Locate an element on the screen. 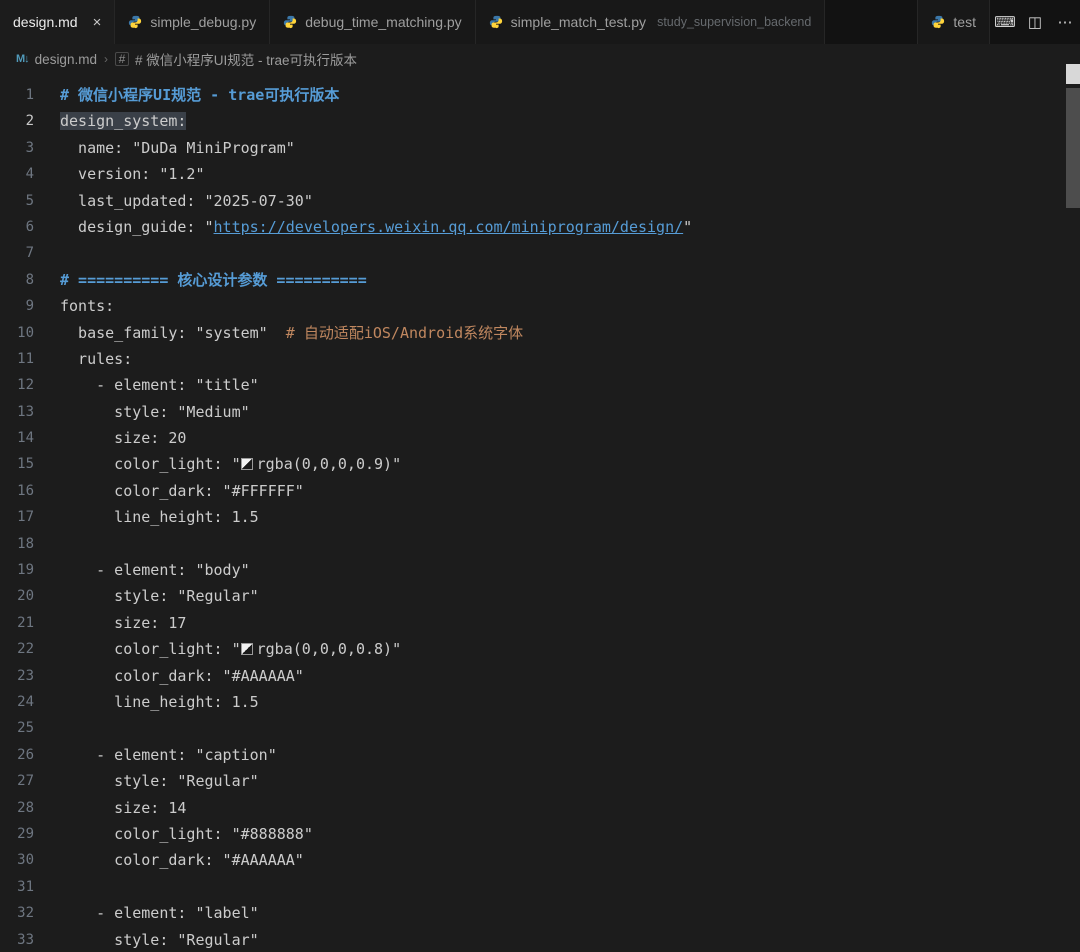 The height and width of the screenshot is (952, 1080). code-line: 17 line_height: 1.5 is located at coordinates (540, 517).